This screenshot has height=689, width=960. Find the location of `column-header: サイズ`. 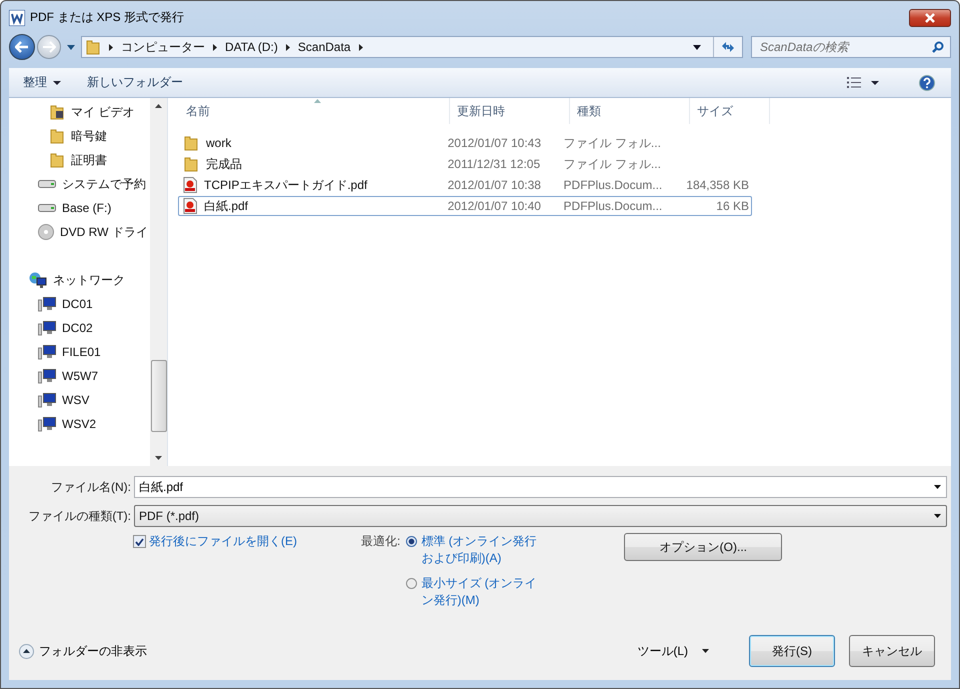

column-header: サイズ is located at coordinates (730, 111).